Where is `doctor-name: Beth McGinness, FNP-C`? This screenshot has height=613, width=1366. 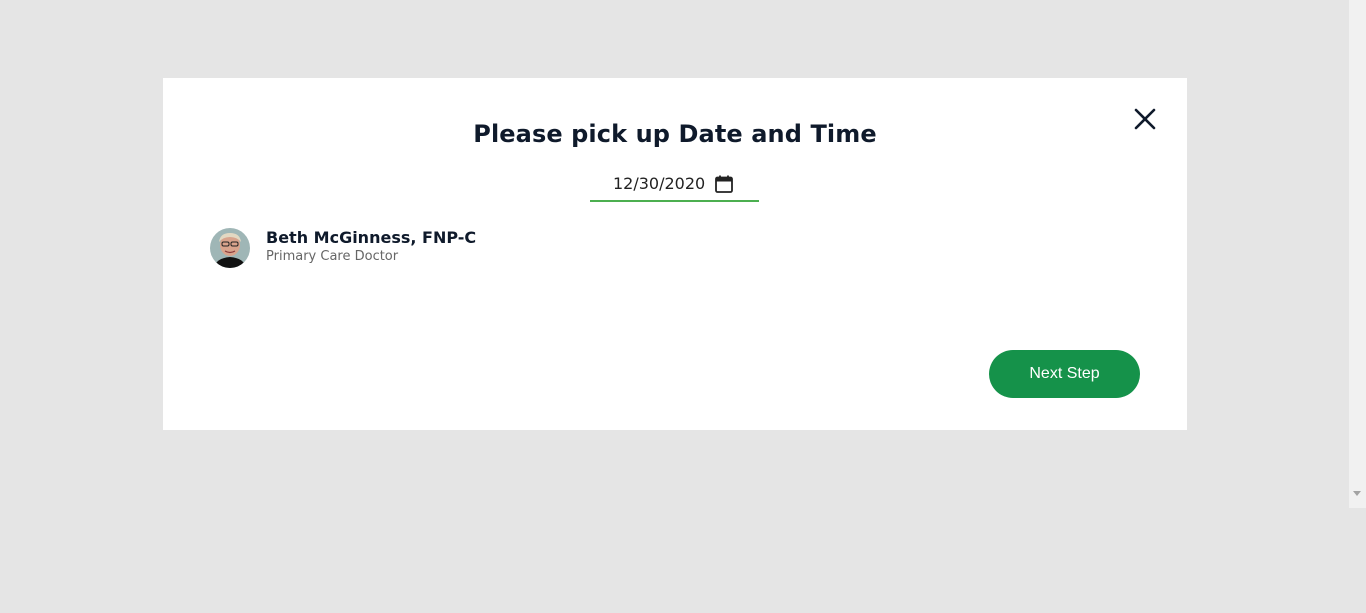 doctor-name: Beth McGinness, FNP-C is located at coordinates (371, 237).